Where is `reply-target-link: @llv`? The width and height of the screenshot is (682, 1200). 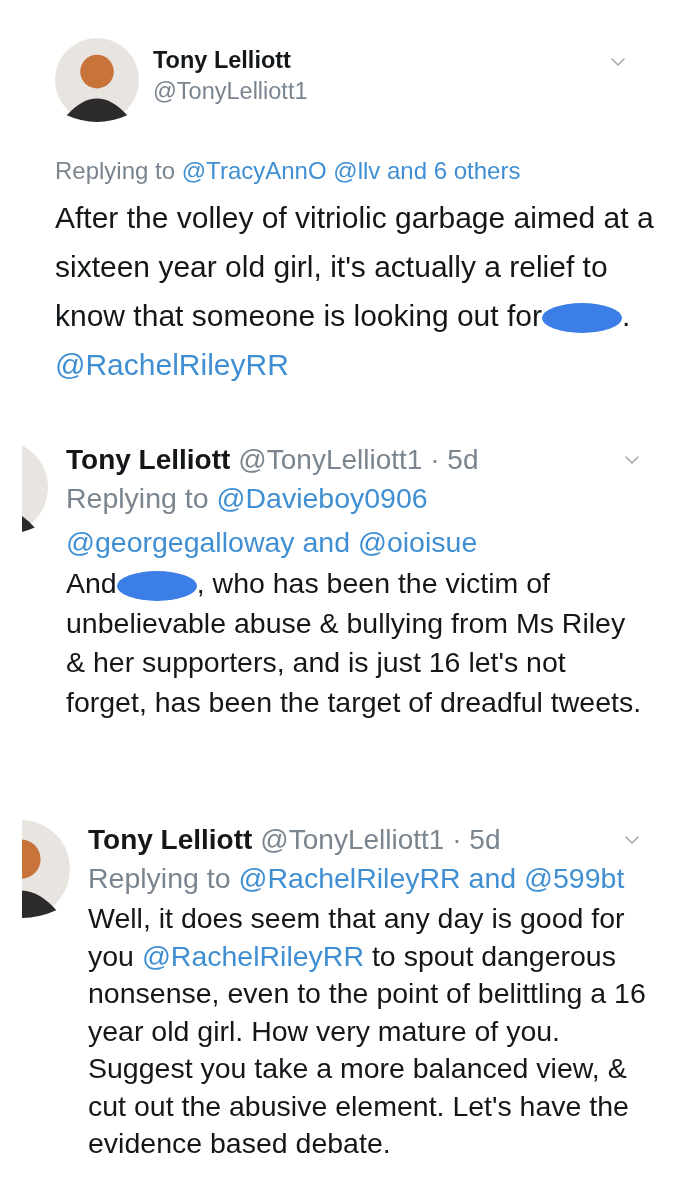
reply-target-link: @llv is located at coordinates (357, 170).